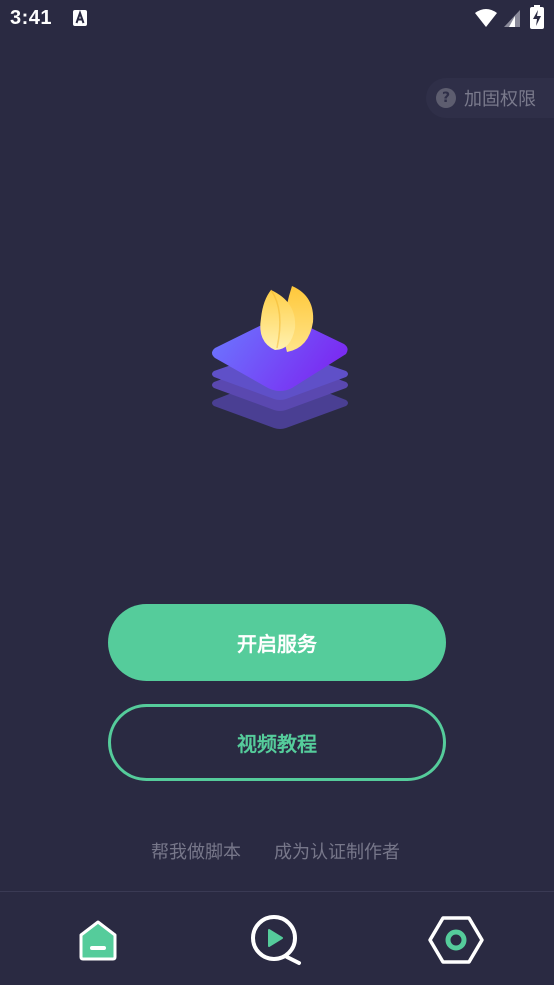  I want to click on help-make-script-link: 帮我做脚本, so click(196, 851).